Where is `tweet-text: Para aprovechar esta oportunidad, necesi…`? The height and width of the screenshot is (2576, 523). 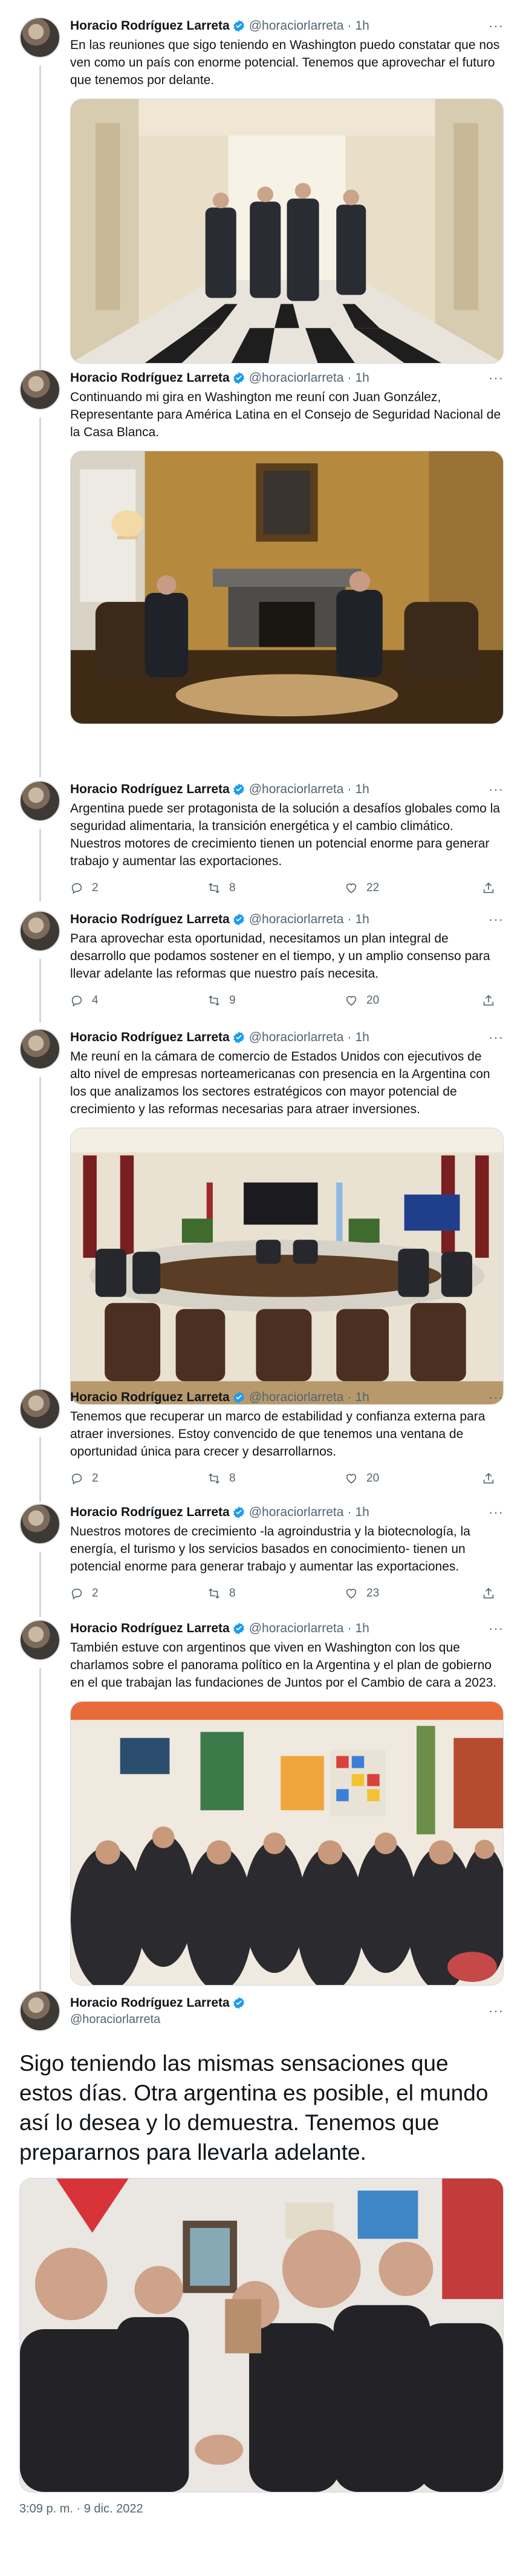
tweet-text: Para aprovechar esta oportunidad, necesi… is located at coordinates (280, 956).